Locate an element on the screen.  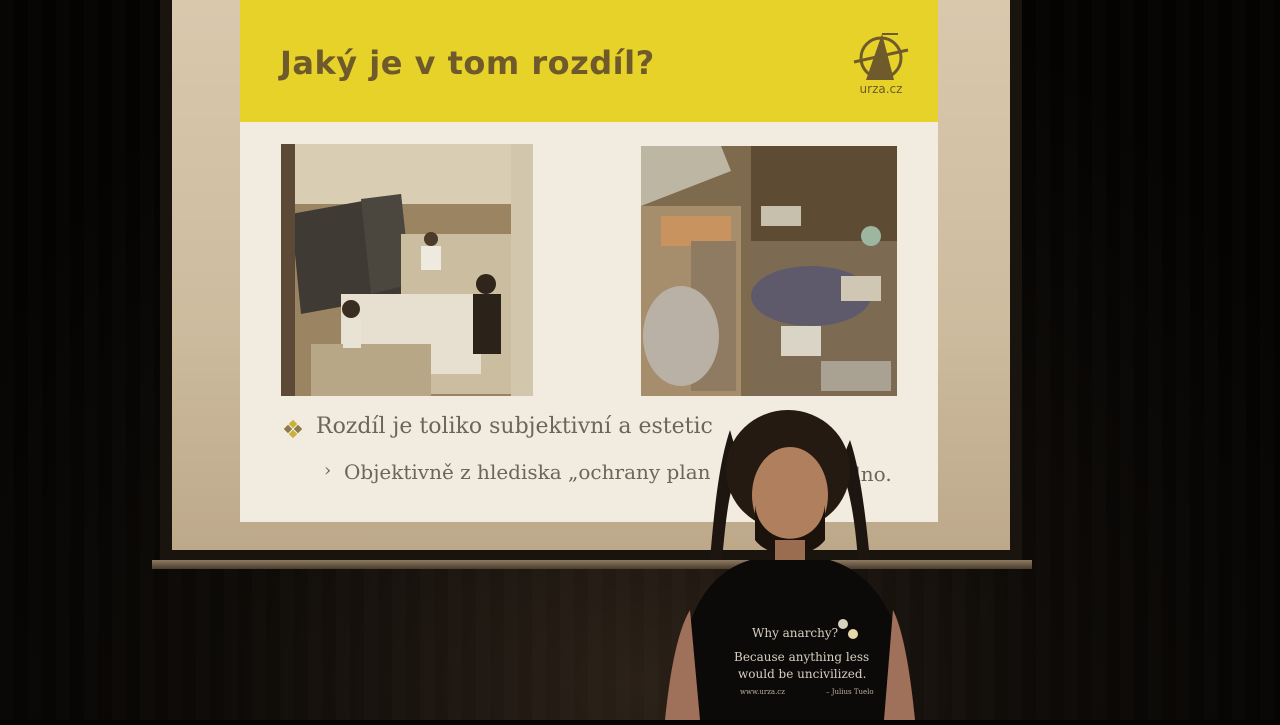
hackerspace-photo is located at coordinates (407, 270).